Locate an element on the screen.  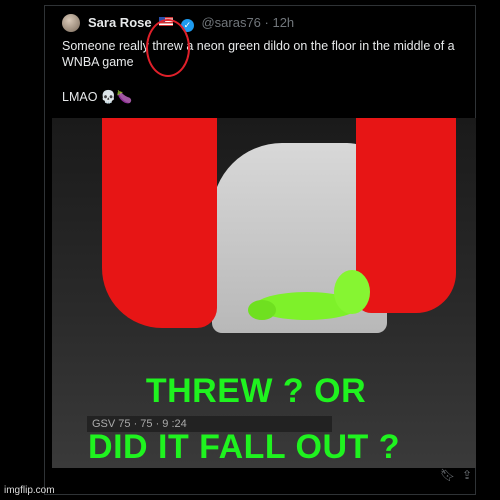
tweet-reaction: LMAO 💀🍆 is located at coordinates (97, 97).